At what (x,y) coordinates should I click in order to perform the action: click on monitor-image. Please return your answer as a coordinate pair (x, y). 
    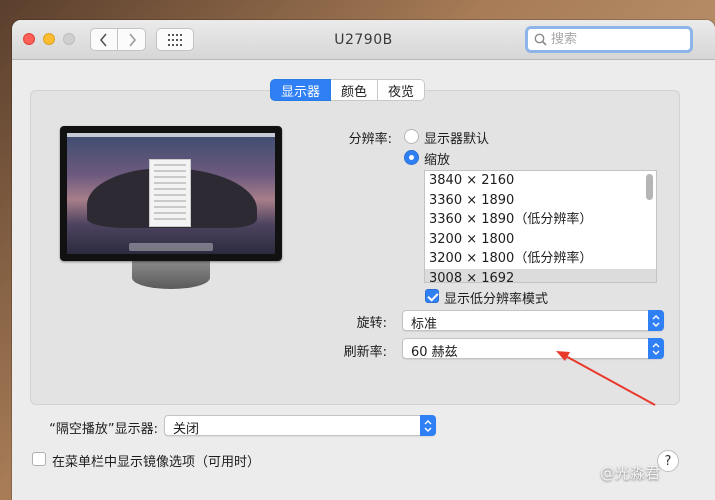
    Looking at the image, I should click on (171, 193).